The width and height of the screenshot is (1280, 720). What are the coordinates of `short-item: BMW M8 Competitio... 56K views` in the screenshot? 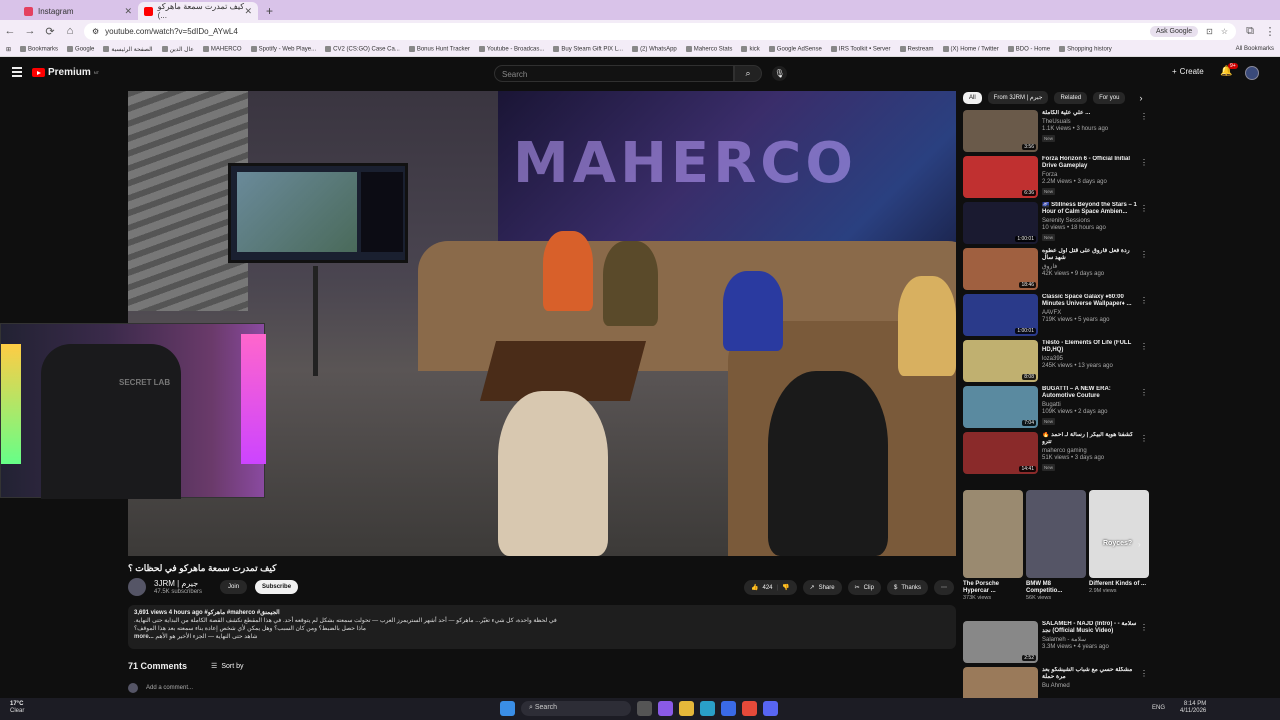 It's located at (1056, 545).